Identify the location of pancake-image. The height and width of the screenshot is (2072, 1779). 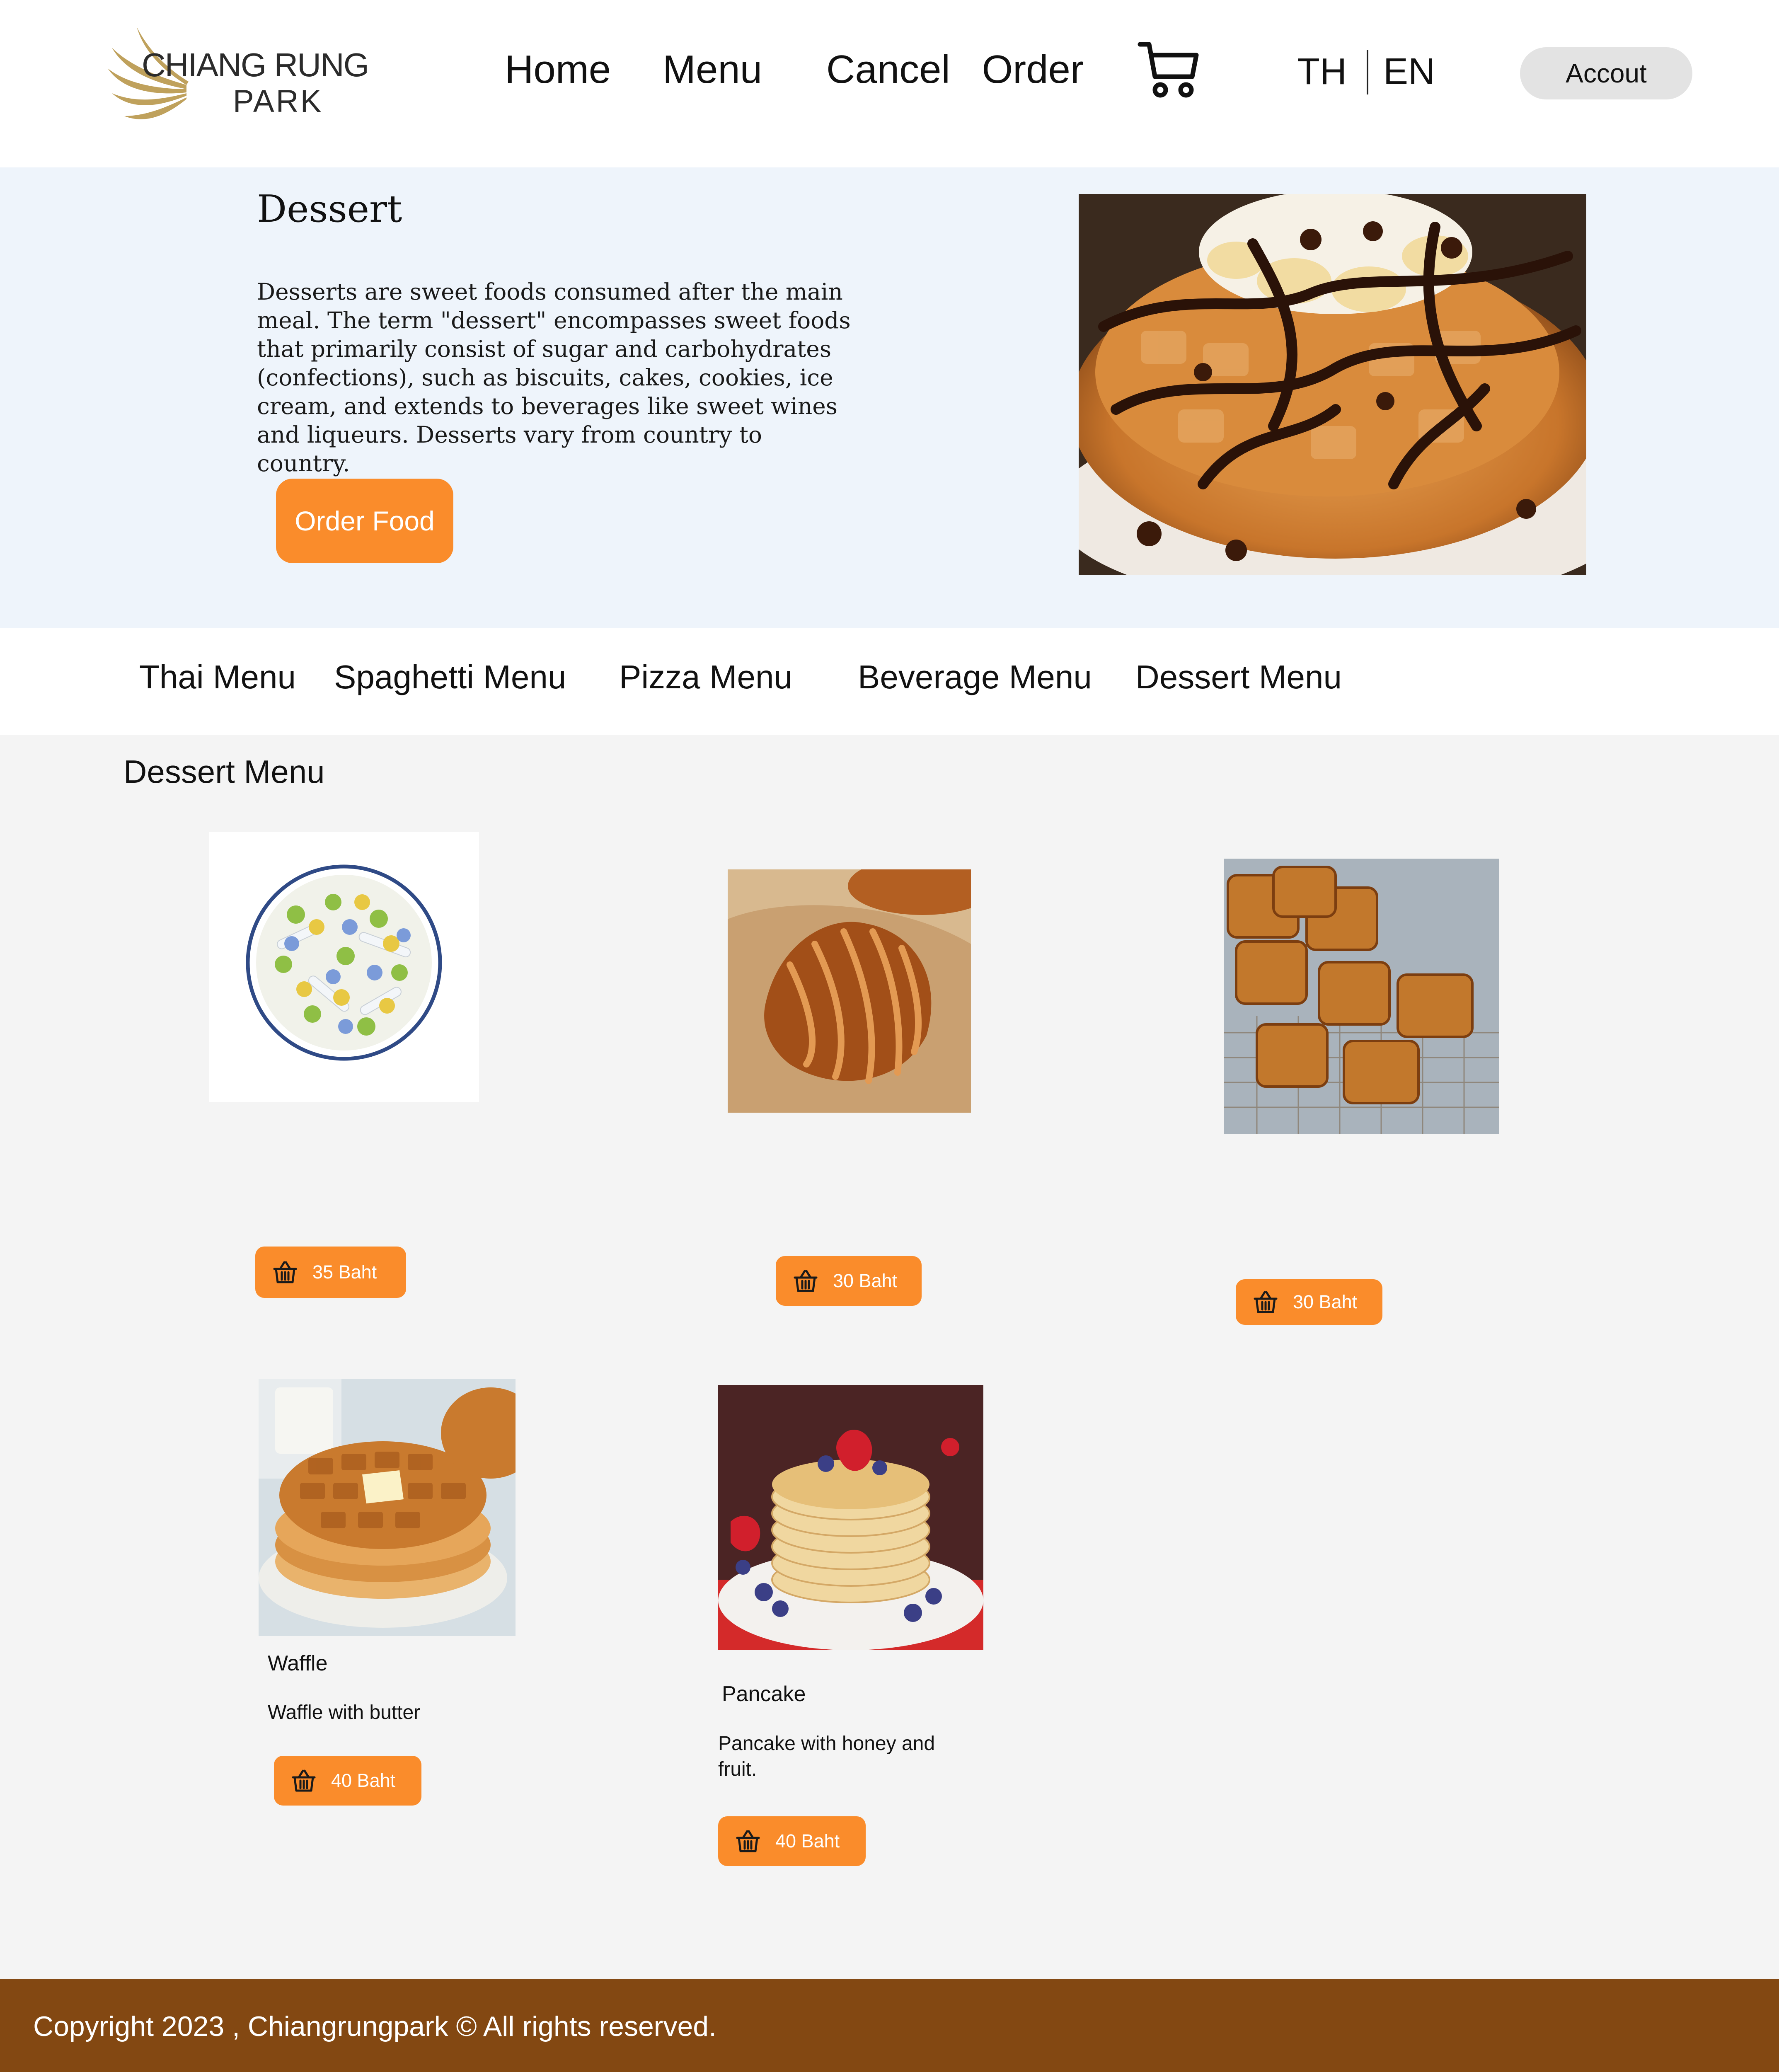
(850, 1517).